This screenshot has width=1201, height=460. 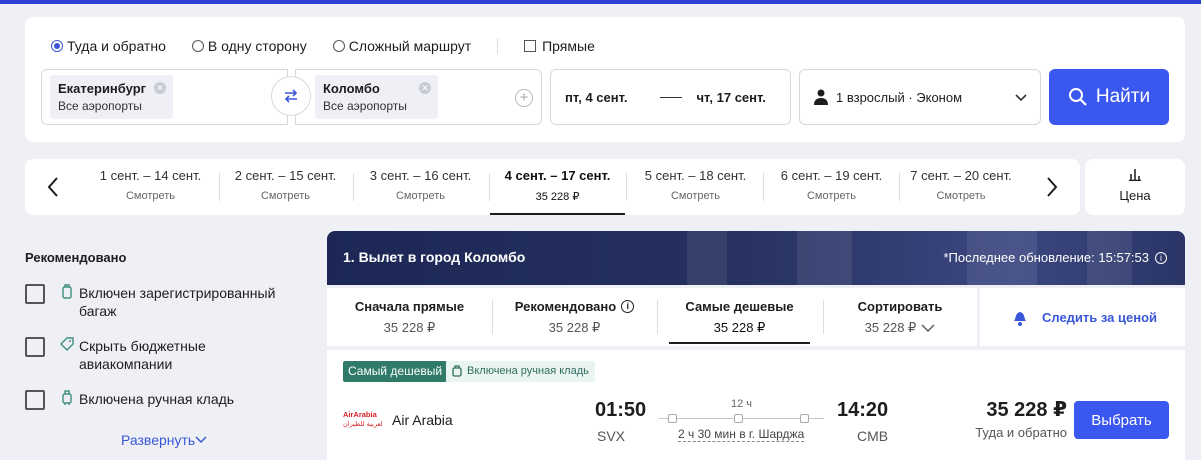 I want to click on destination-city-chip: Коломбо Все аэропорты ✕, so click(x=376, y=97).